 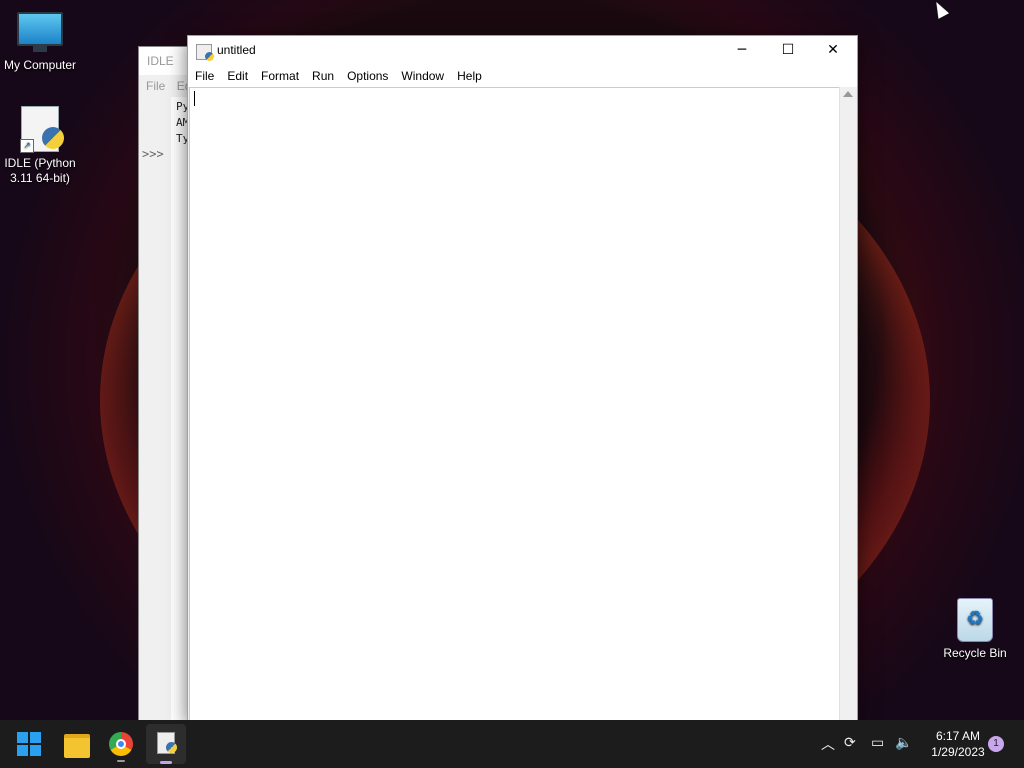 I want to click on close-button: ✕, so click(x=833, y=50).